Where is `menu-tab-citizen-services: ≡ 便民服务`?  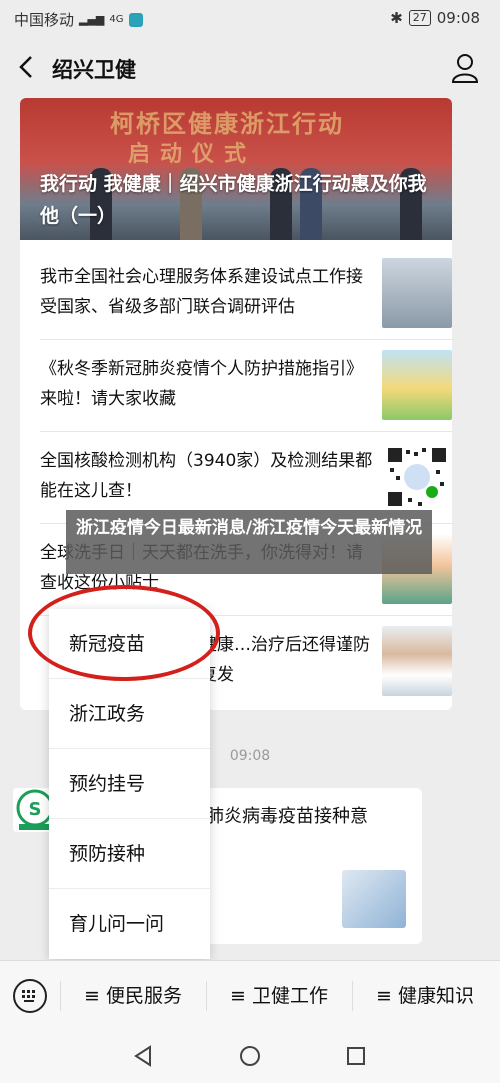
menu-tab-citizen-services: ≡ 便民服务 is located at coordinates (133, 994).